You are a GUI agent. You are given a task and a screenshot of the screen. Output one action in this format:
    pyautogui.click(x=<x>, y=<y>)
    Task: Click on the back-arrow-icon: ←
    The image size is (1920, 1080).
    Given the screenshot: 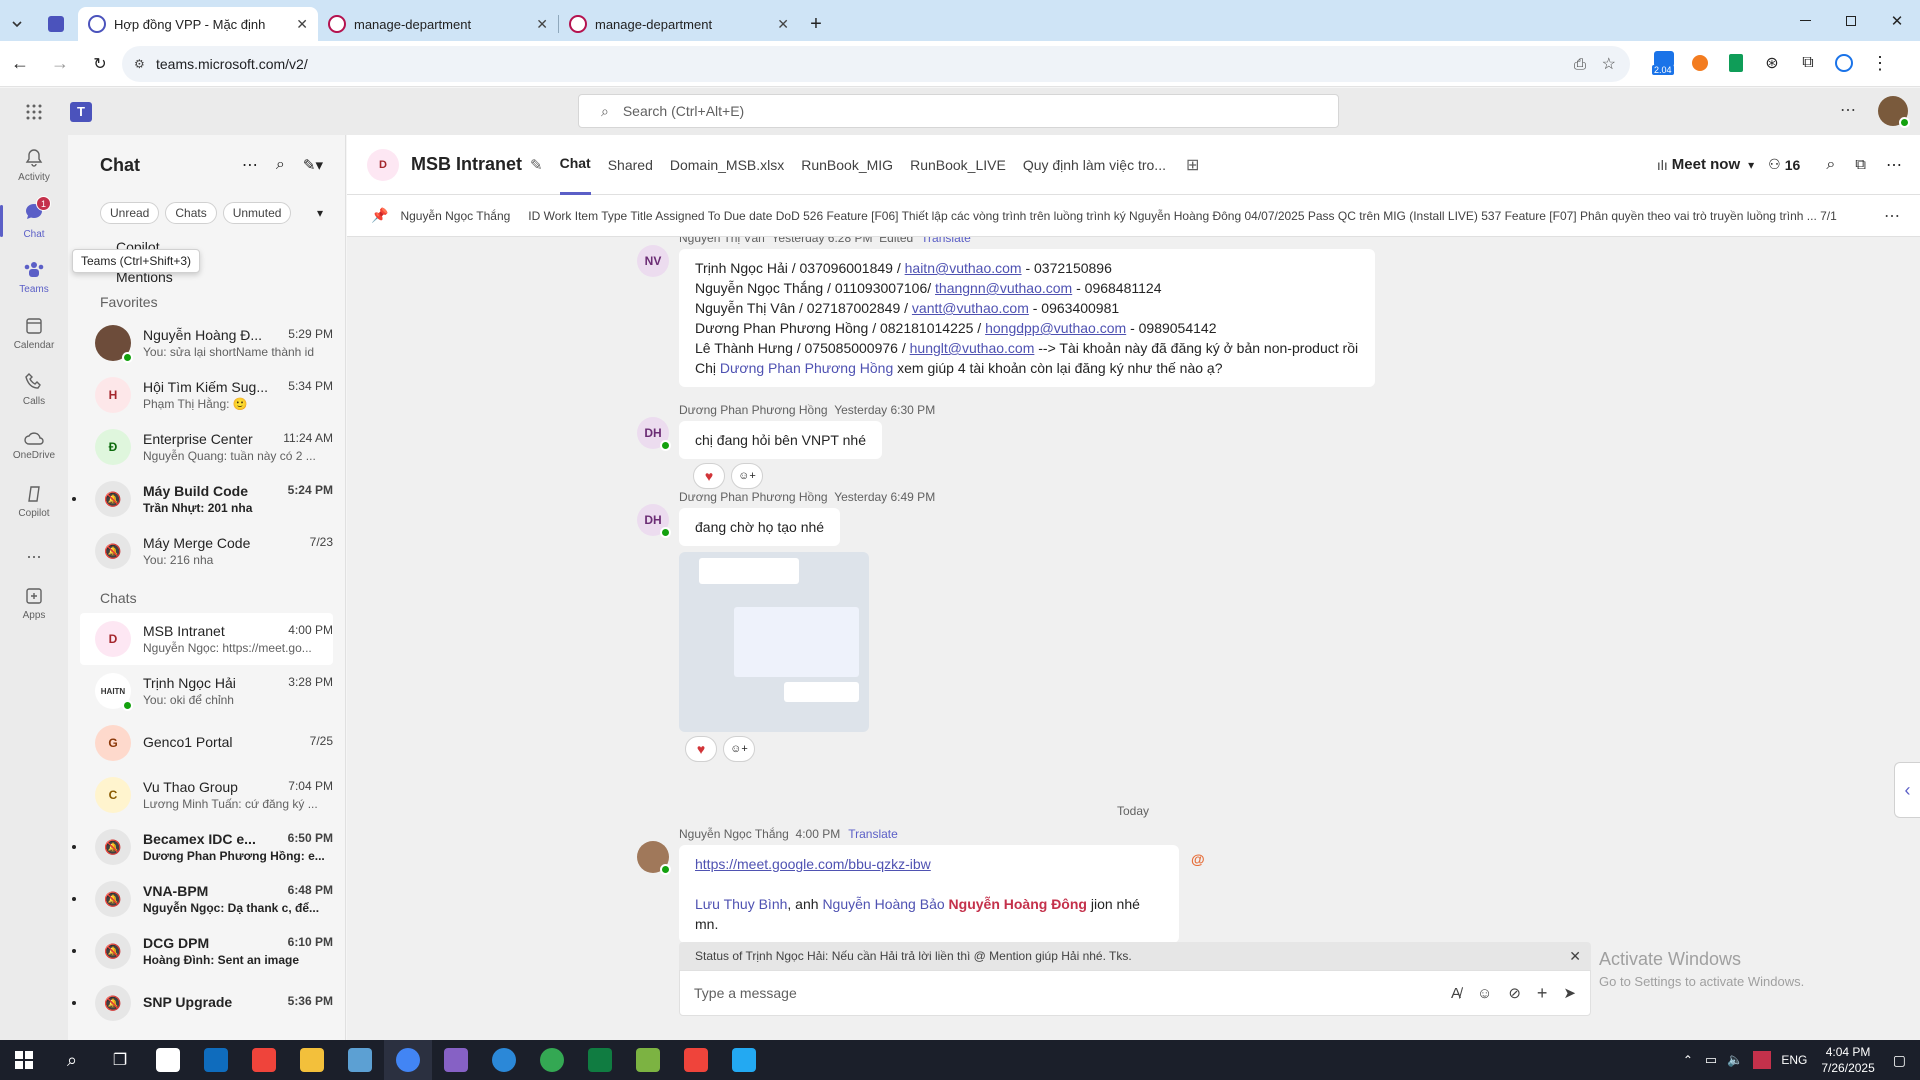 What is the action you would take?
    pyautogui.click(x=20, y=64)
    